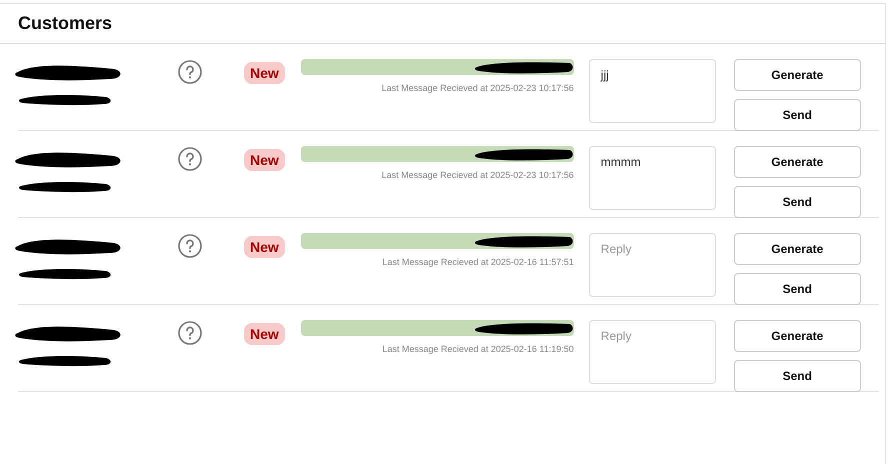  What do you see at coordinates (478, 262) in the screenshot?
I see `timestamp: Last Message Recieved at 2025-02-16 11:57:51` at bounding box center [478, 262].